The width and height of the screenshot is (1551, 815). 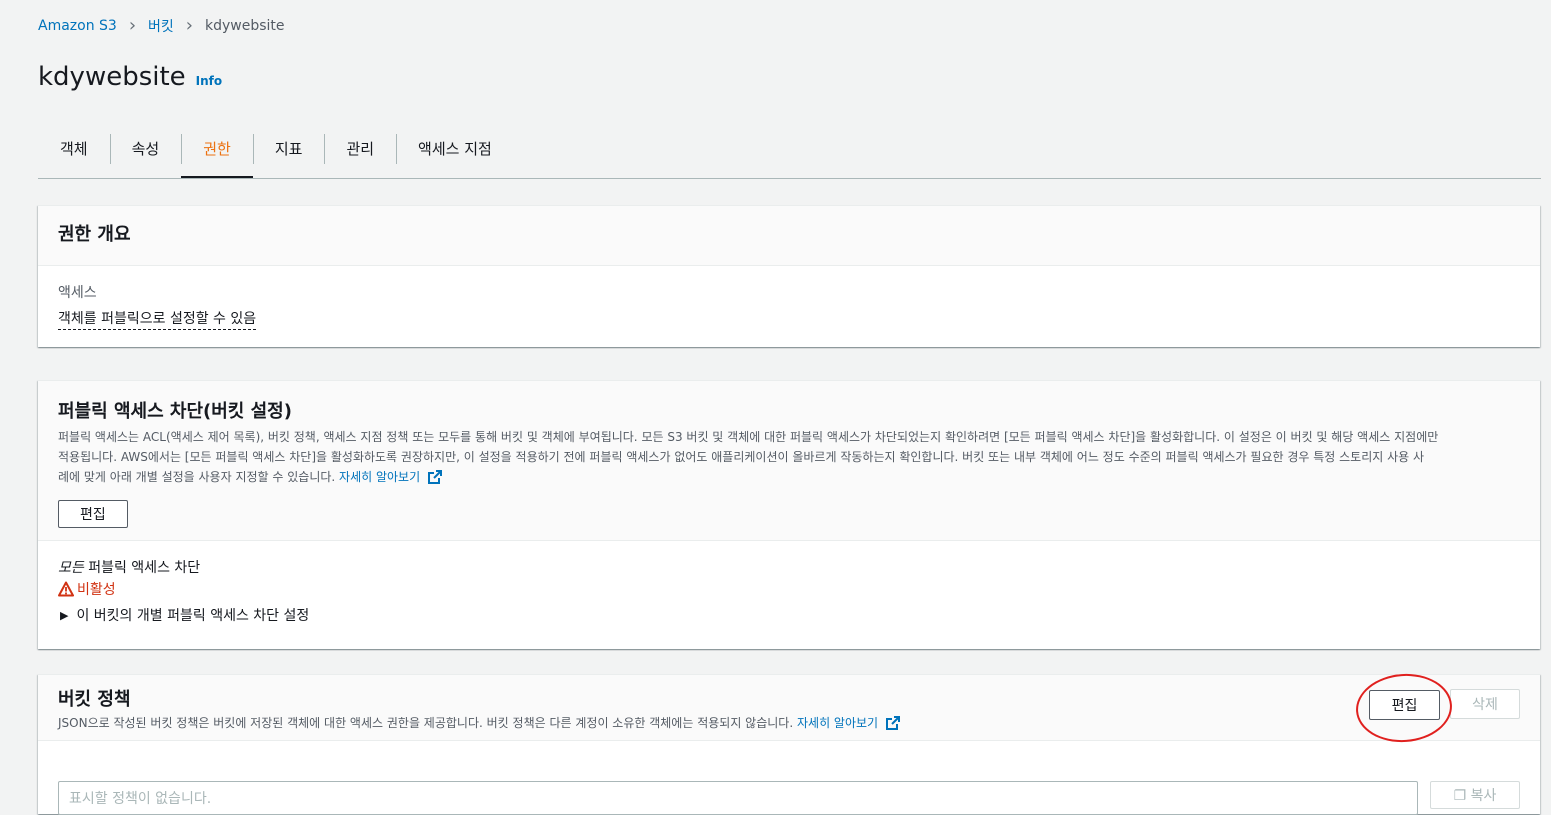 I want to click on panel-title: 퍼블릭 액세스 차단(버킷 설정), so click(x=175, y=411).